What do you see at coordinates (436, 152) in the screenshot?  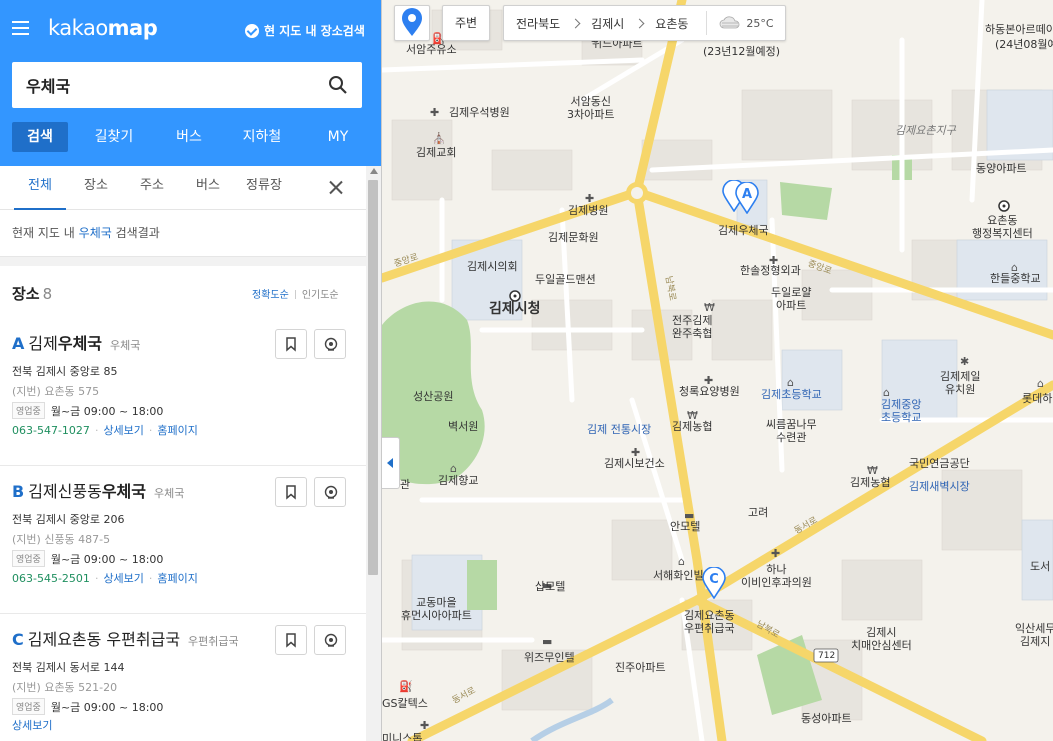 I see `map-label: 김제교회` at bounding box center [436, 152].